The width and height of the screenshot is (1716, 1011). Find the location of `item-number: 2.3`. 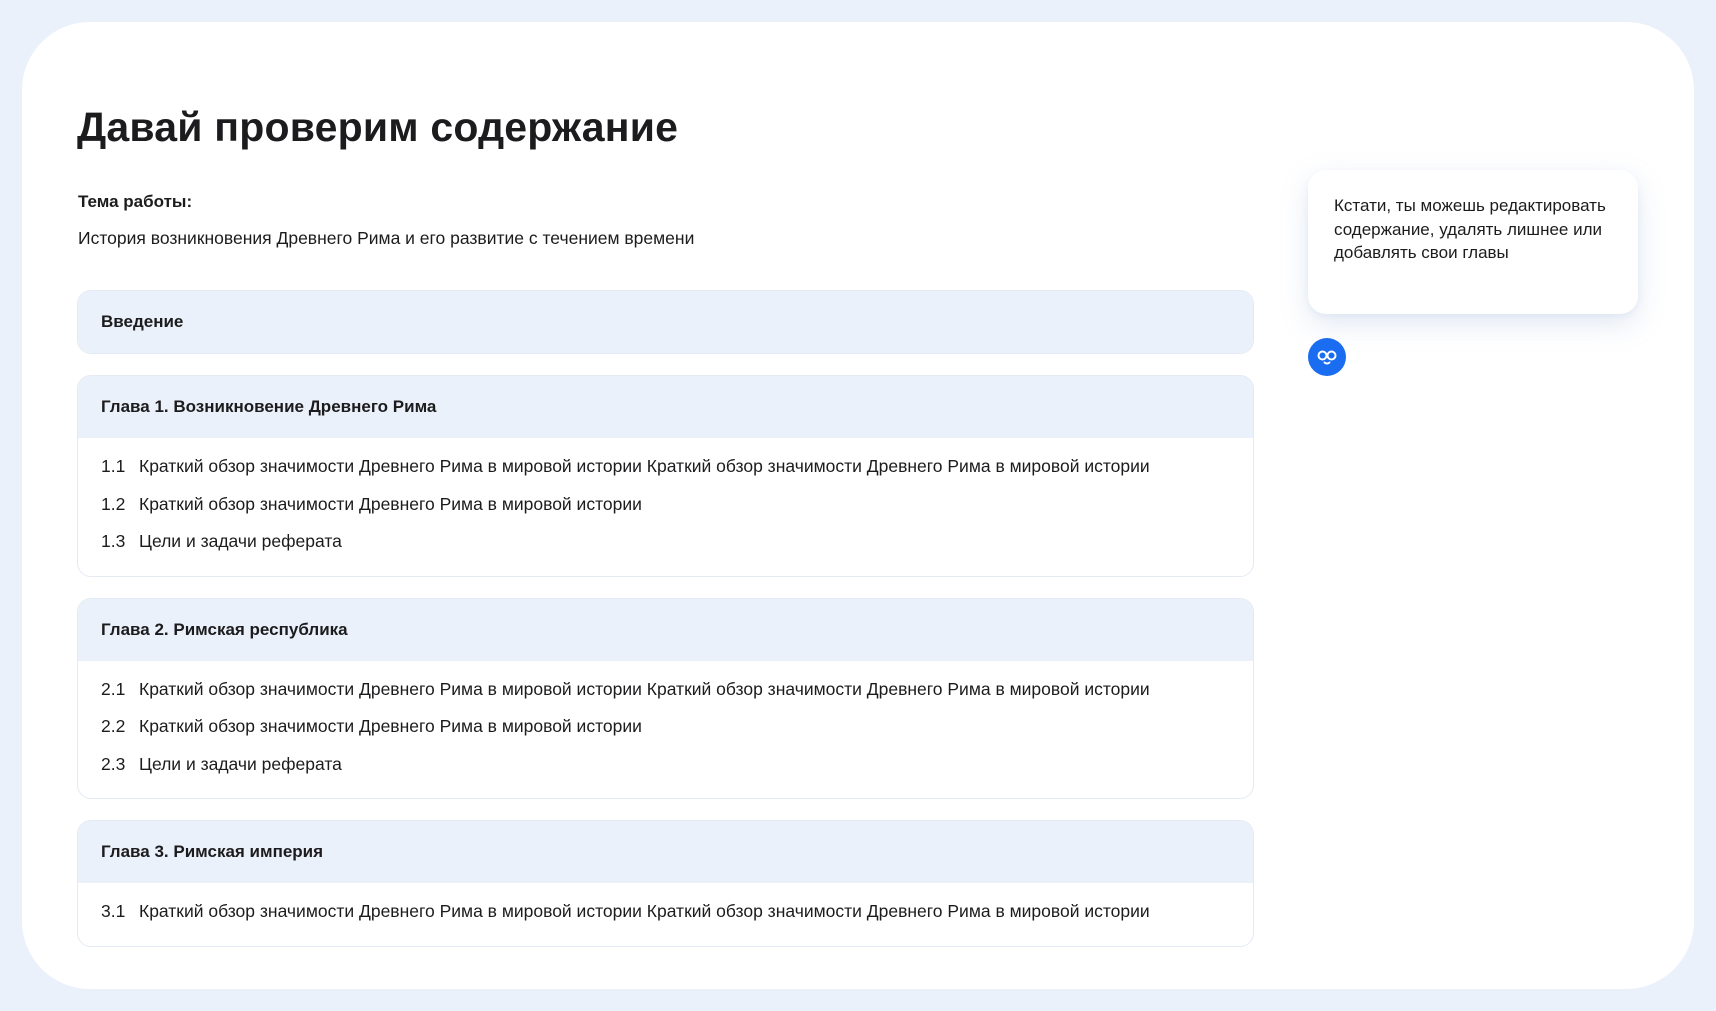

item-number: 2.3 is located at coordinates (113, 763).